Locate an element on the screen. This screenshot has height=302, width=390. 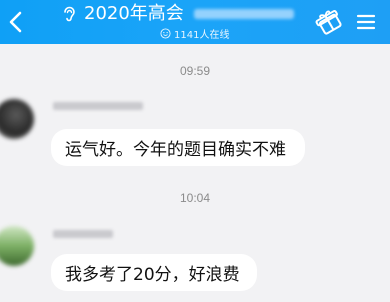
message-timestamp: 09:59 is located at coordinates (195, 71).